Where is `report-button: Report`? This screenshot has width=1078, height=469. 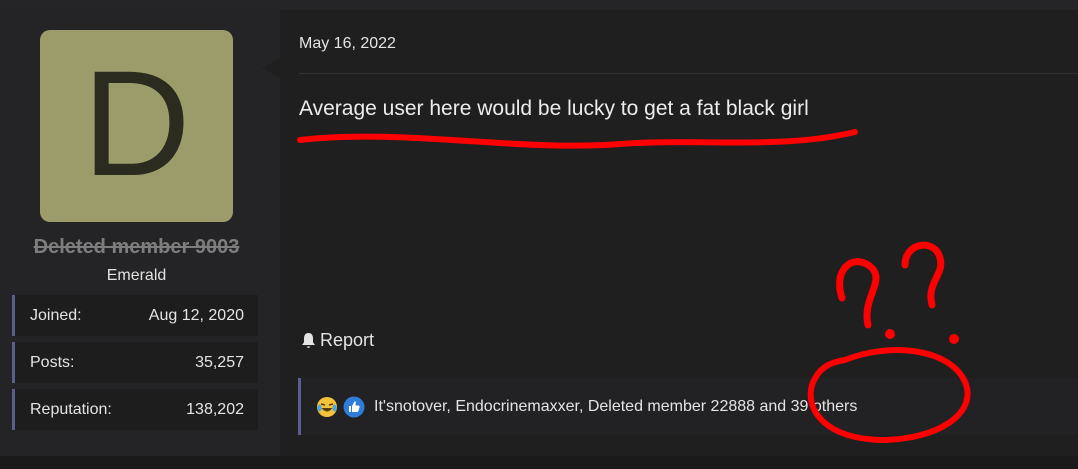
report-button: Report is located at coordinates (337, 340).